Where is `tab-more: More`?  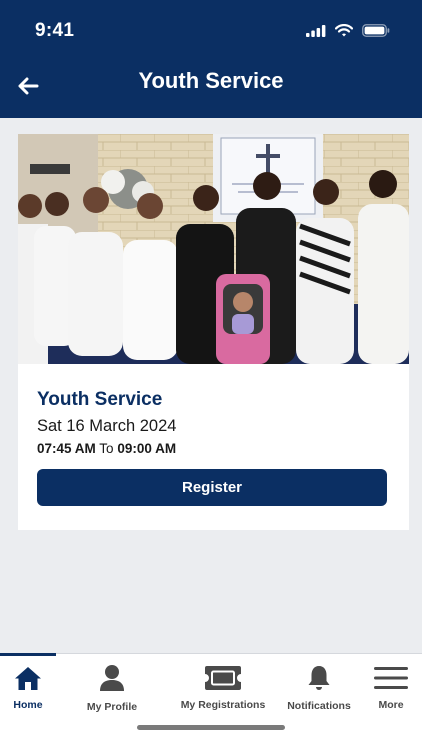
tab-more: More is located at coordinates (391, 685).